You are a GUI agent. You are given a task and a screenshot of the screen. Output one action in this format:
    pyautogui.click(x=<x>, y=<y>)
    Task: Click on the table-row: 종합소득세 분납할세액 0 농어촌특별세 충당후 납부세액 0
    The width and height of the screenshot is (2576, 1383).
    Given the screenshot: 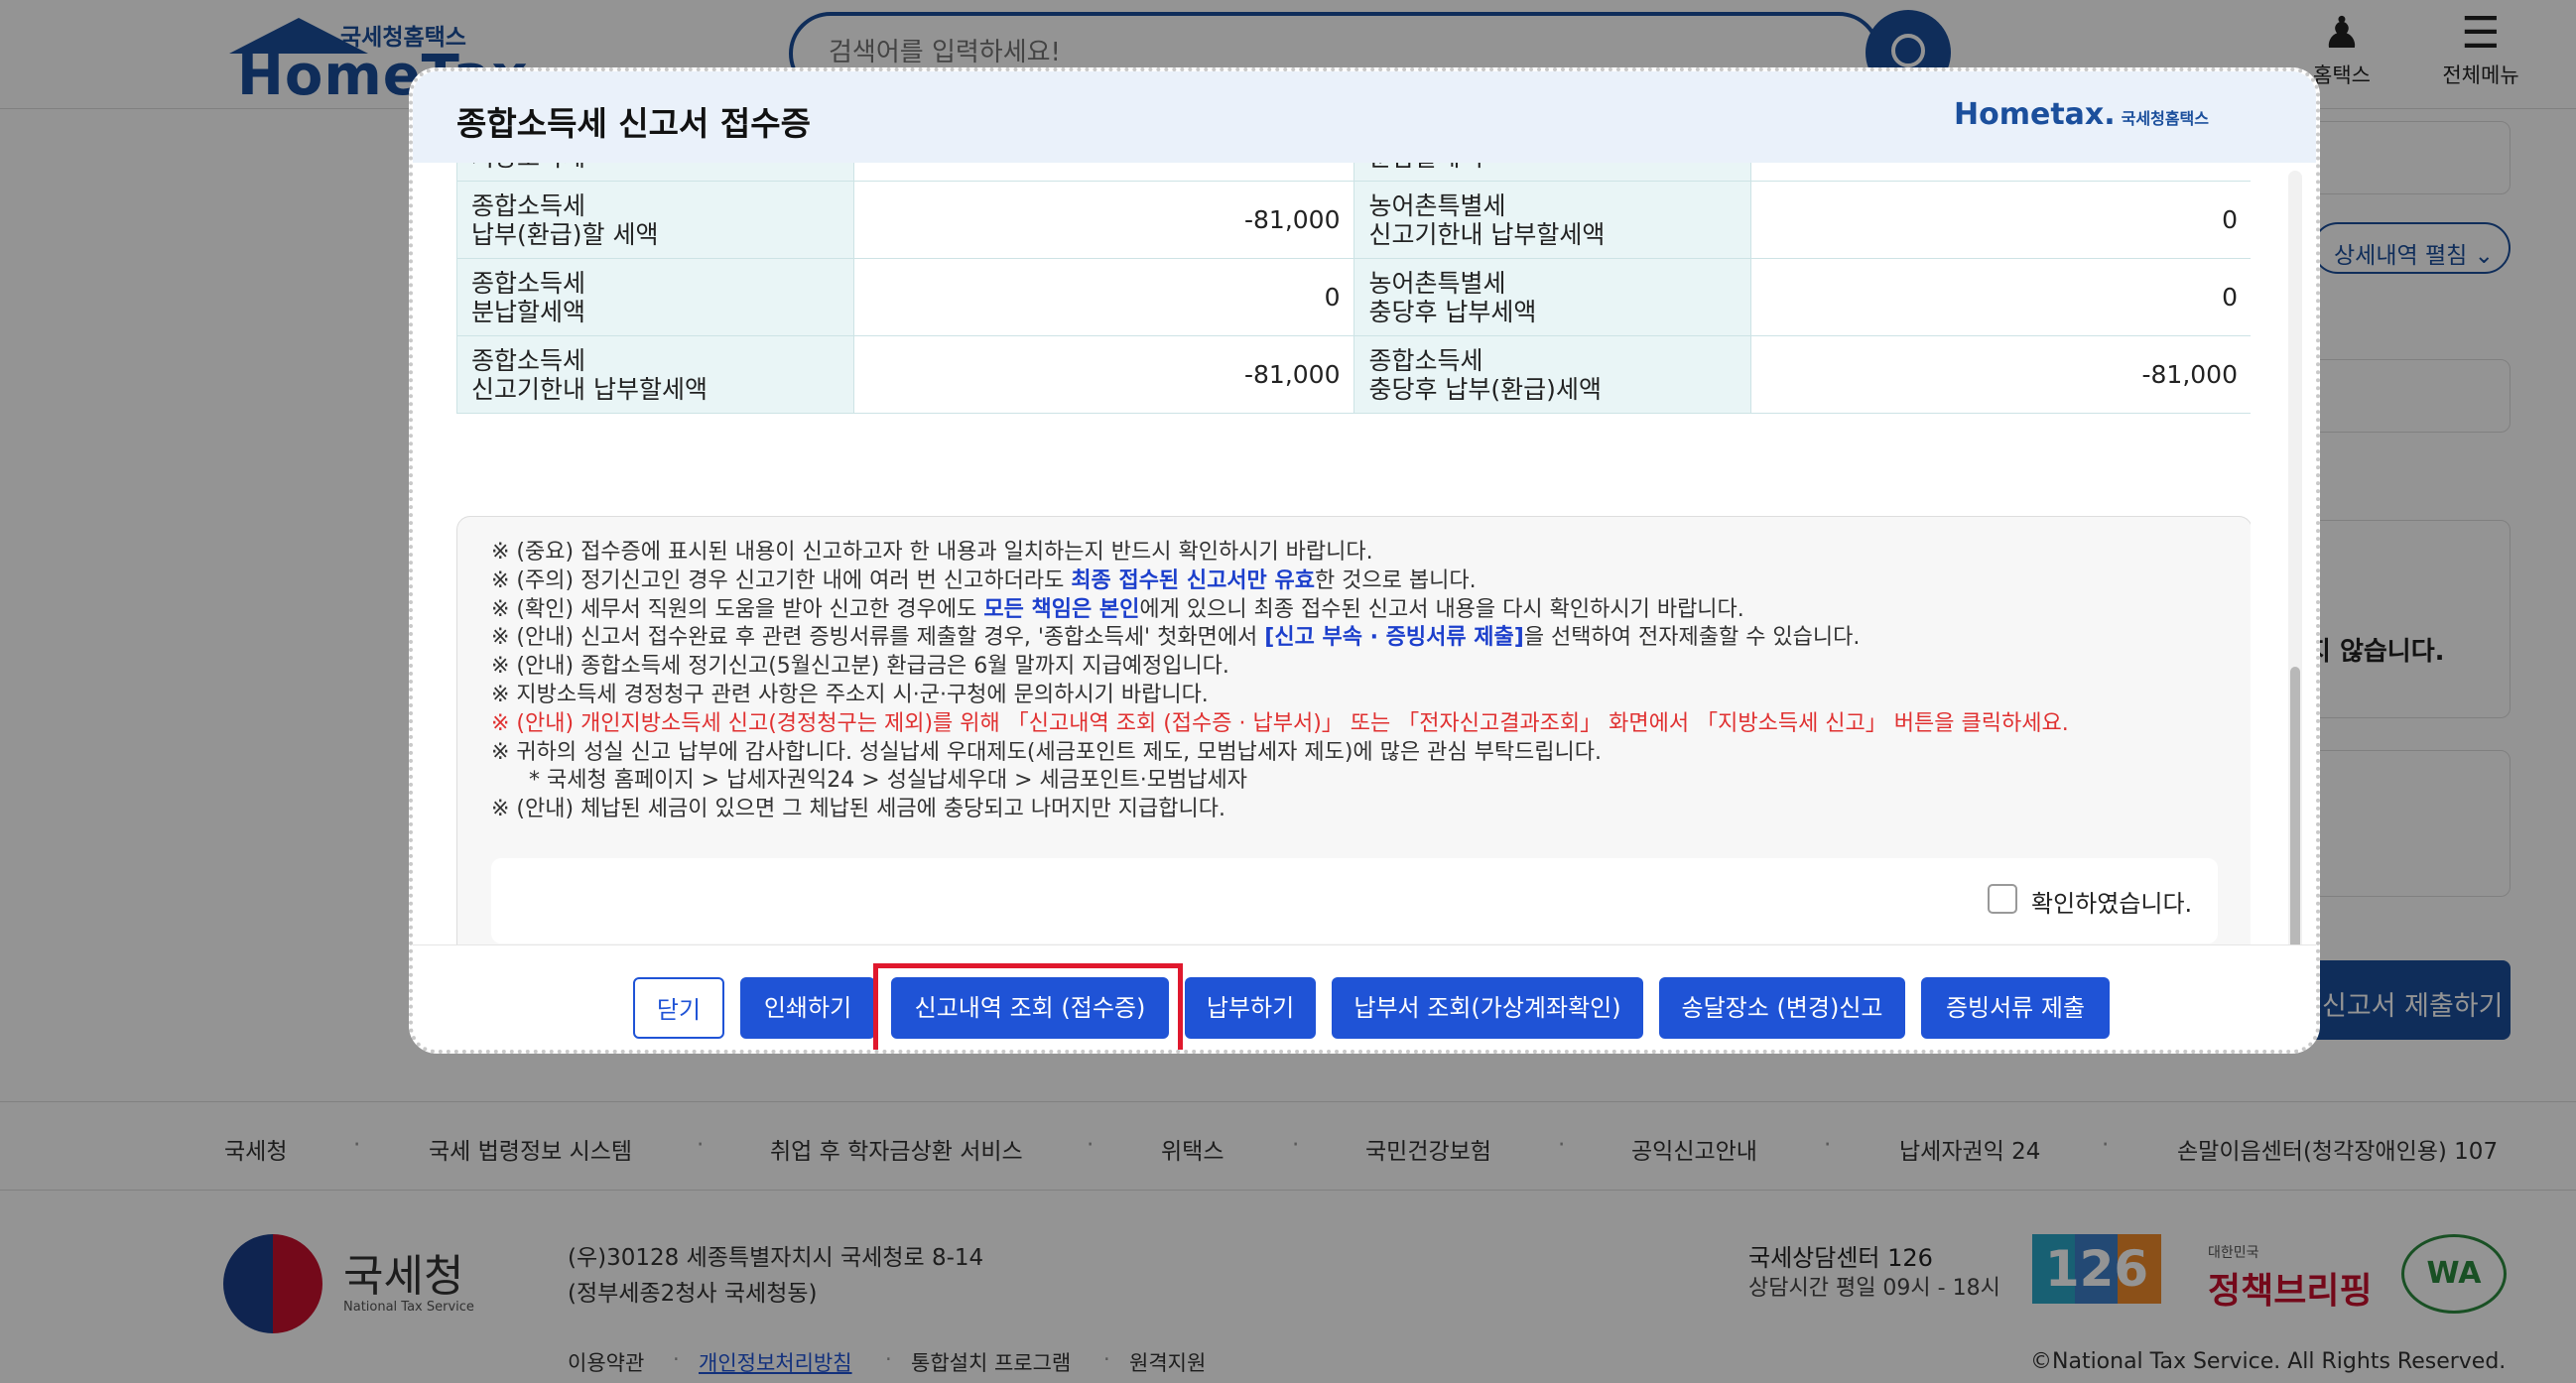 What is the action you would take?
    pyautogui.click(x=1354, y=297)
    